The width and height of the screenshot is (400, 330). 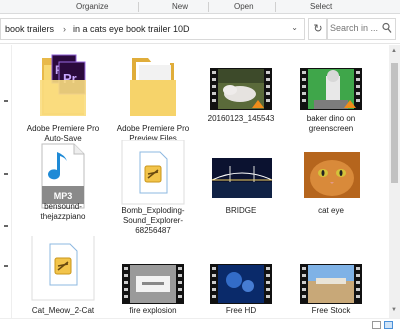 I want to click on file-item-free-hd: Free HD, so click(x=241, y=276).